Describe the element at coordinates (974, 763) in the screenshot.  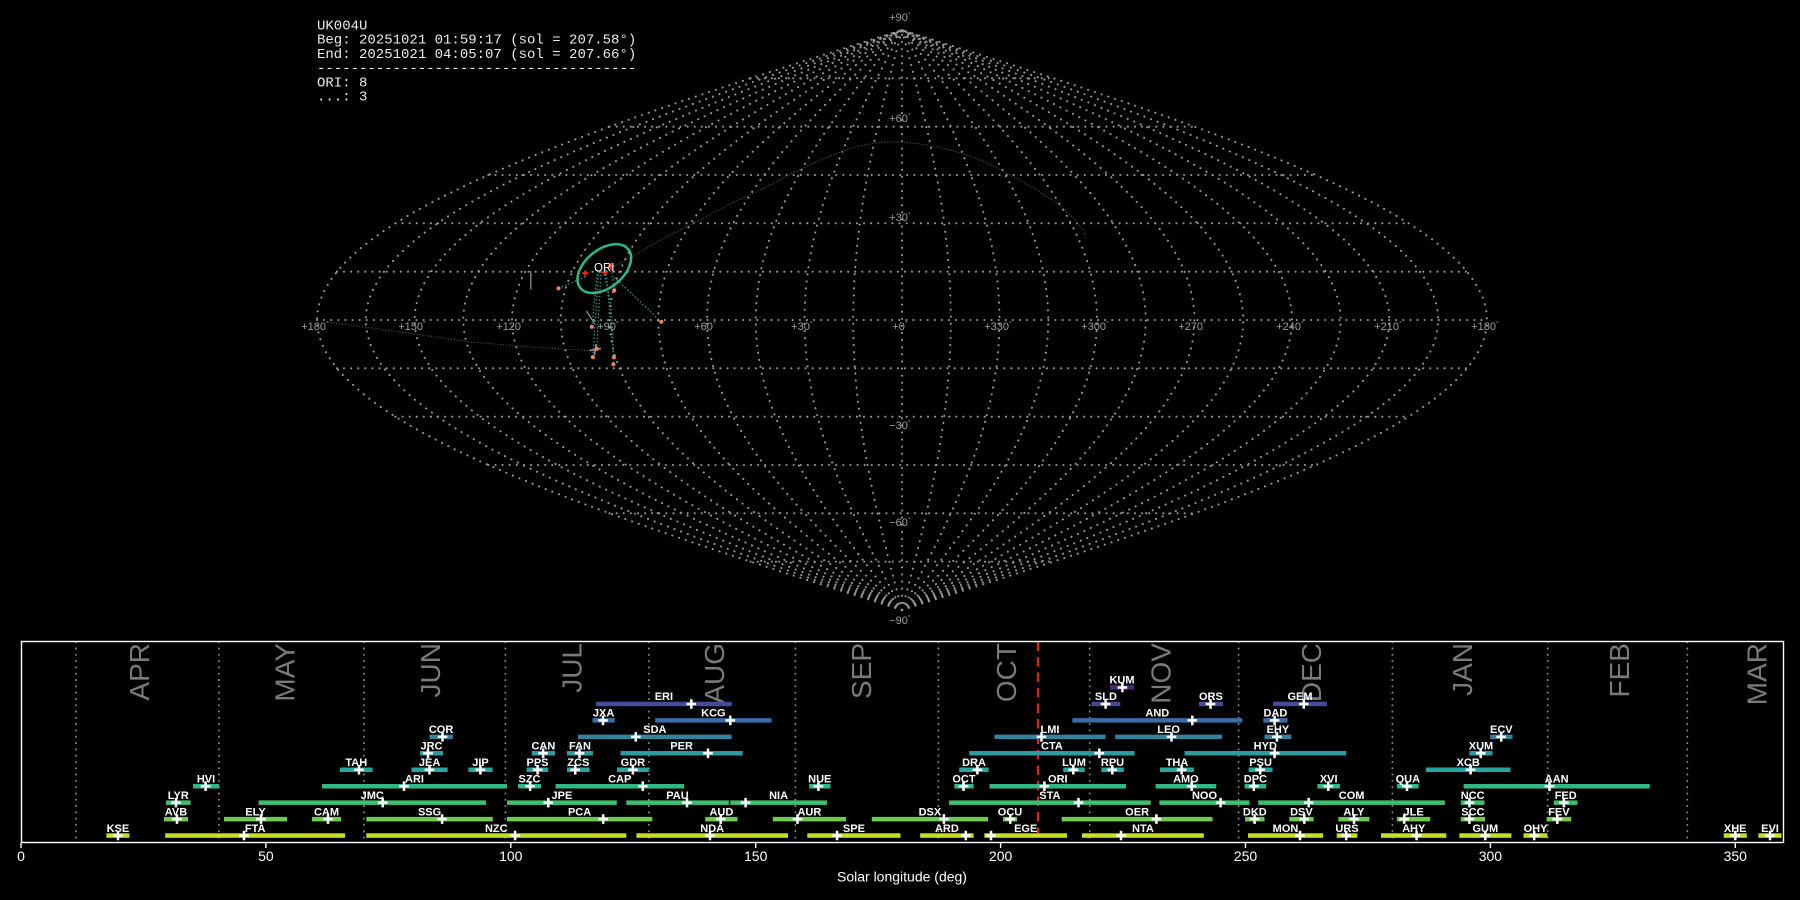
I see `svg-text: DRA` at that location.